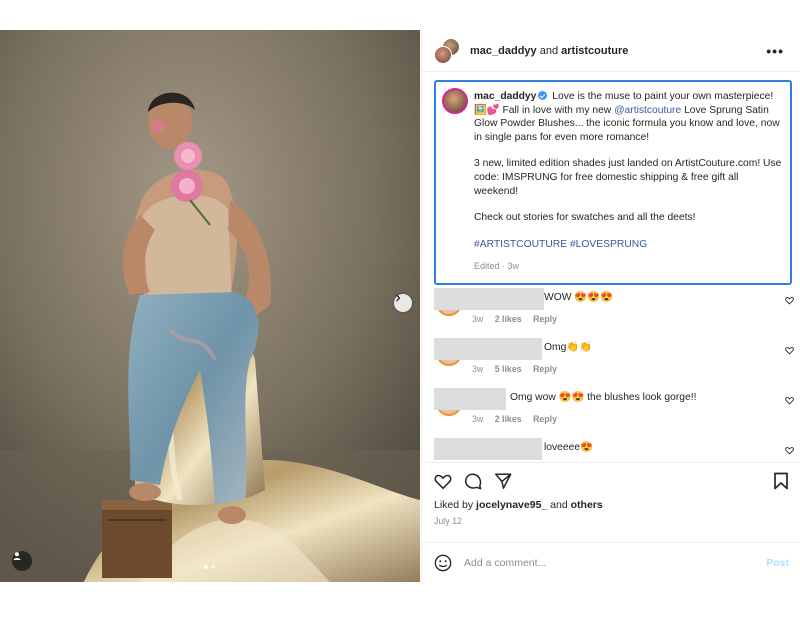  I want to click on emoji-picker-button, so click(443, 563).